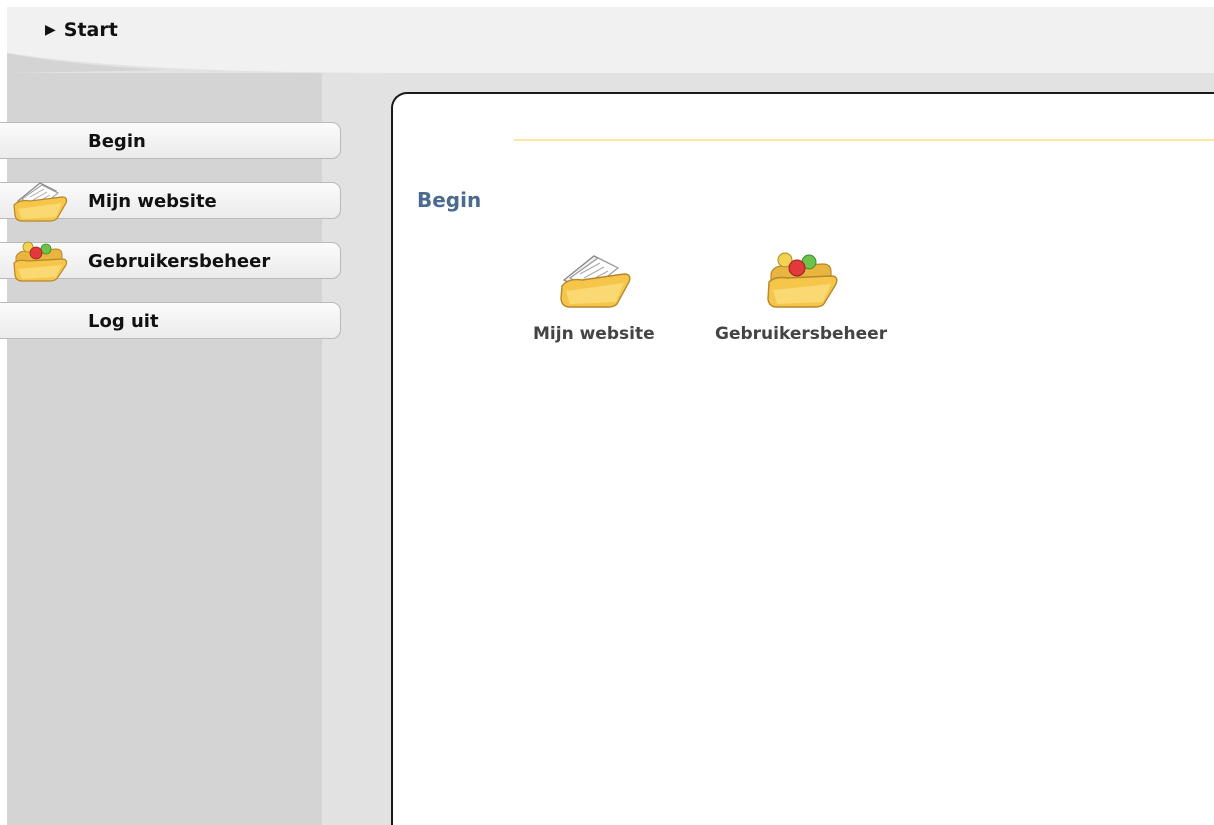  What do you see at coordinates (179, 261) in the screenshot?
I see `sidebar-item-label: Gebruikersbeheer` at bounding box center [179, 261].